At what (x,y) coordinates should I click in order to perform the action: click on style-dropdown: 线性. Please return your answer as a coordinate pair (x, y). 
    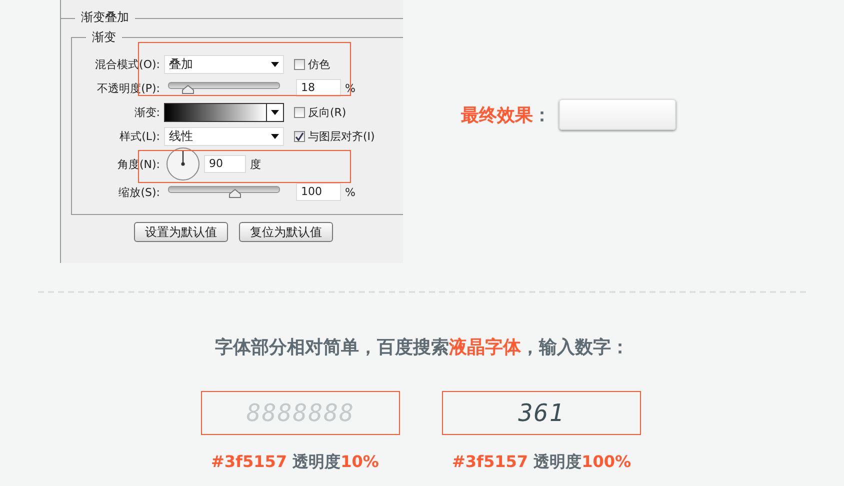
    Looking at the image, I should click on (224, 136).